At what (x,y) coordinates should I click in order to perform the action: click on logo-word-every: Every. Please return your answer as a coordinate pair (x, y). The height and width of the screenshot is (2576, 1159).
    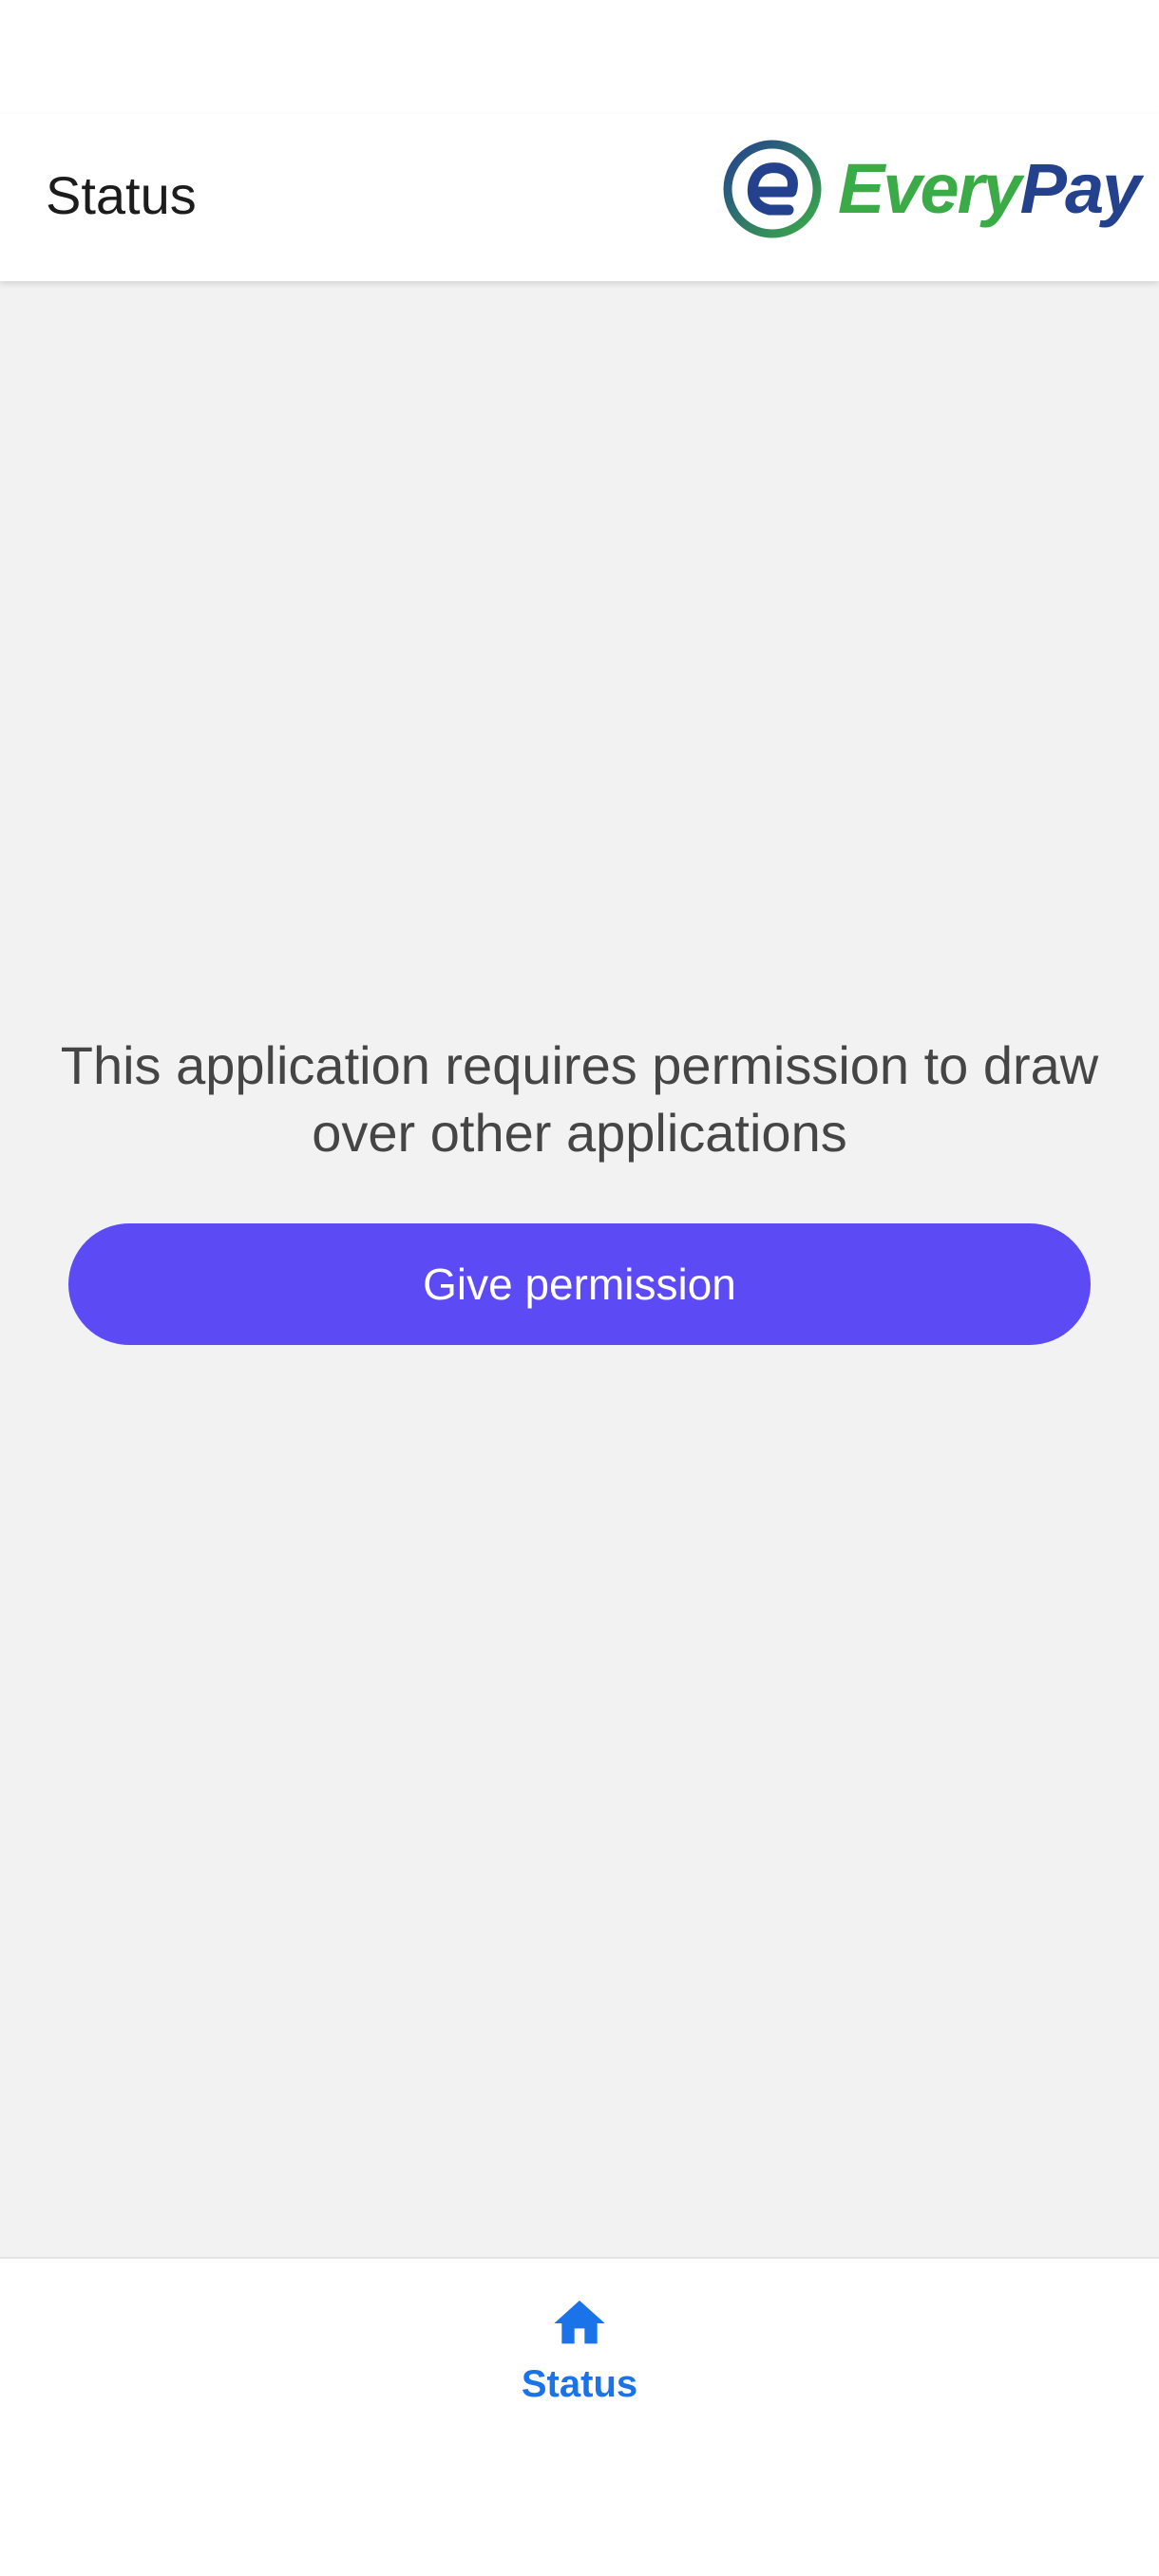
    Looking at the image, I should click on (930, 188).